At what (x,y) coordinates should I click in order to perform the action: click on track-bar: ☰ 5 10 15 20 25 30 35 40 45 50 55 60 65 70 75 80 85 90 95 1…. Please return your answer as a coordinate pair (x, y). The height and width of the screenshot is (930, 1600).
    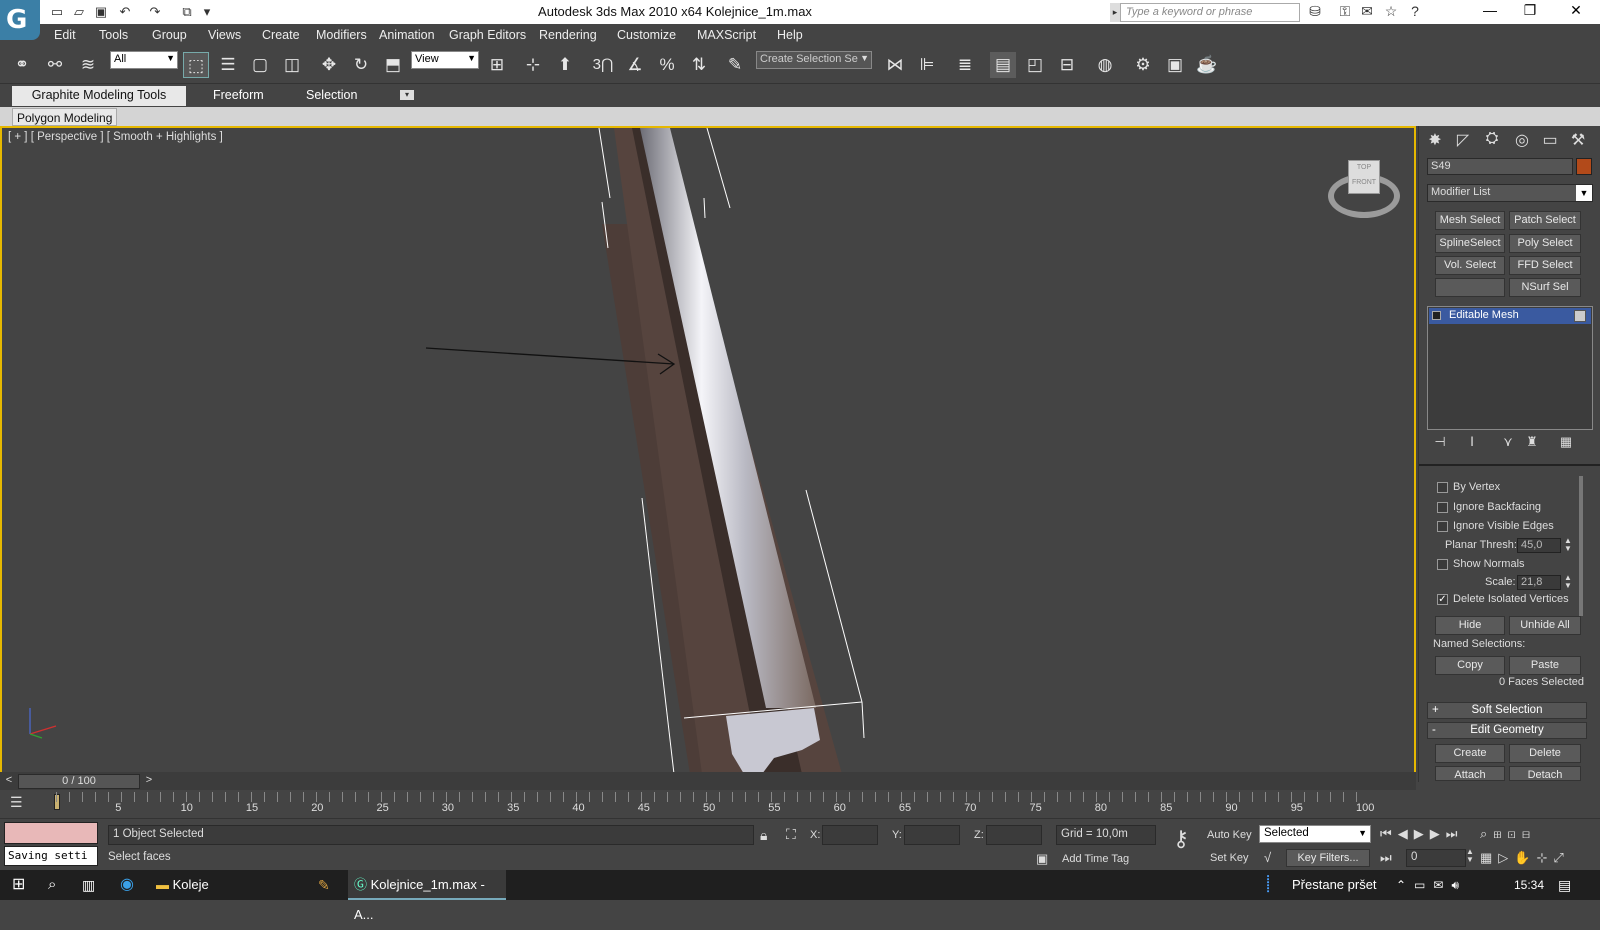
    Looking at the image, I should click on (708, 804).